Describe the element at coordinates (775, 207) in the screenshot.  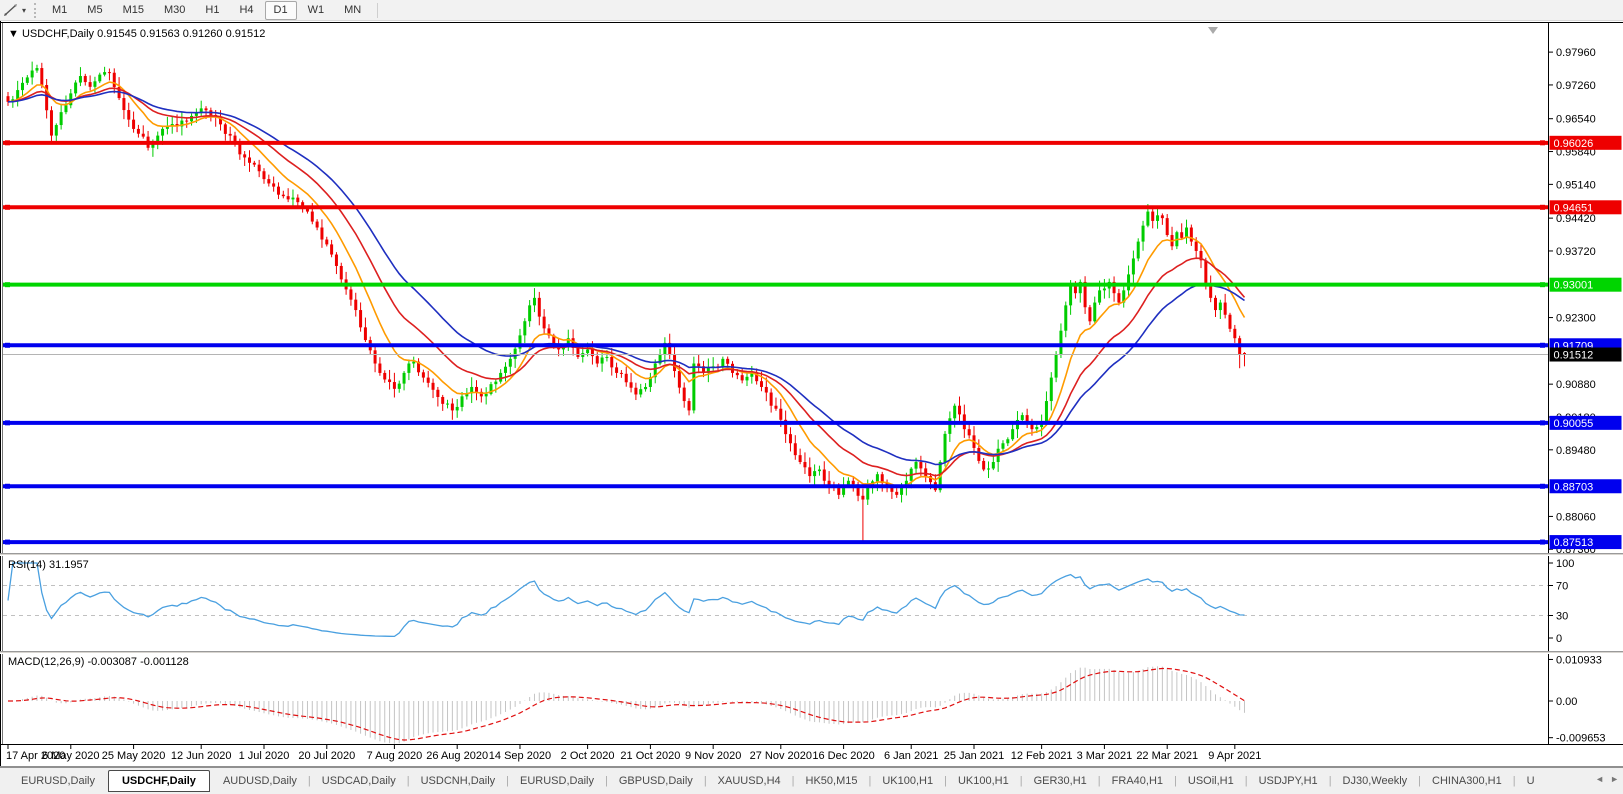
I see `hline-0.94651` at that location.